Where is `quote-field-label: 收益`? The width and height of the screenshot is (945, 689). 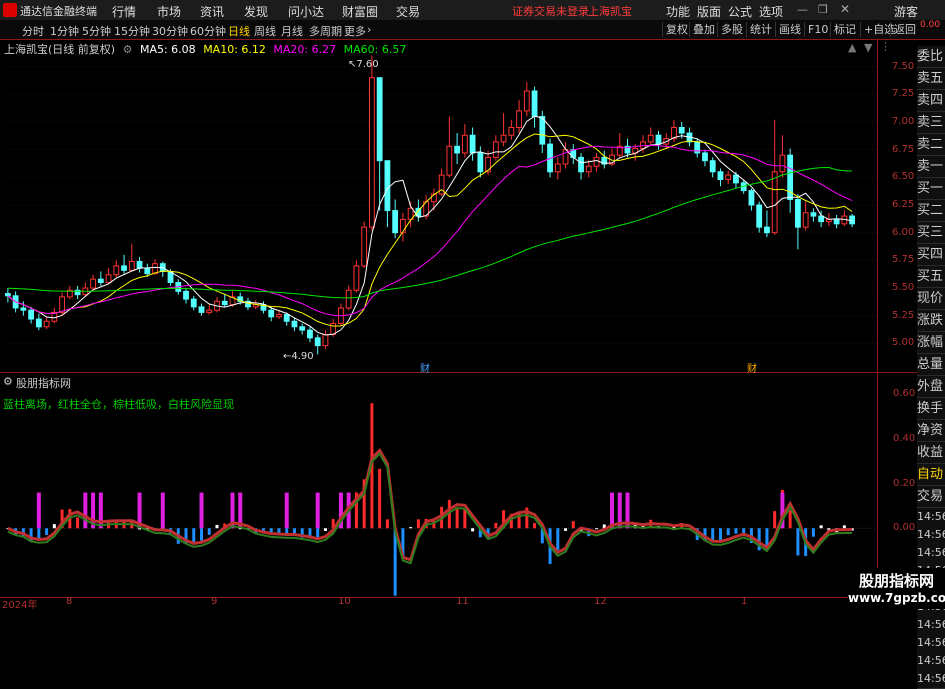
quote-field-label: 收益 is located at coordinates (931, 453).